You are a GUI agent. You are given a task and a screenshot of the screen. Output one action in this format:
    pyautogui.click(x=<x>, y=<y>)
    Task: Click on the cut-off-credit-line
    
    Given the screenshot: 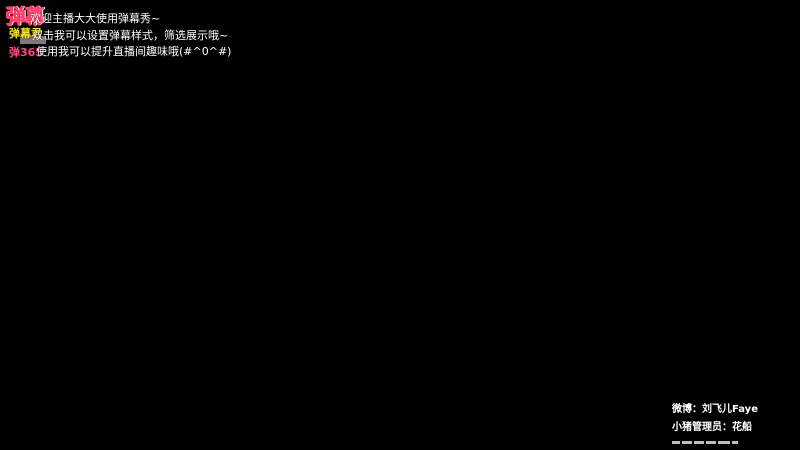 What is the action you would take?
    pyautogui.click(x=730, y=443)
    